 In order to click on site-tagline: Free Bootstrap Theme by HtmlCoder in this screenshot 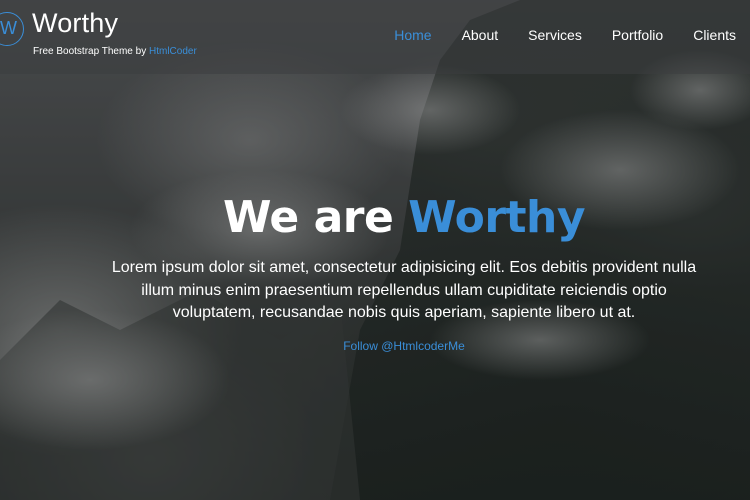, I will do `click(115, 51)`.